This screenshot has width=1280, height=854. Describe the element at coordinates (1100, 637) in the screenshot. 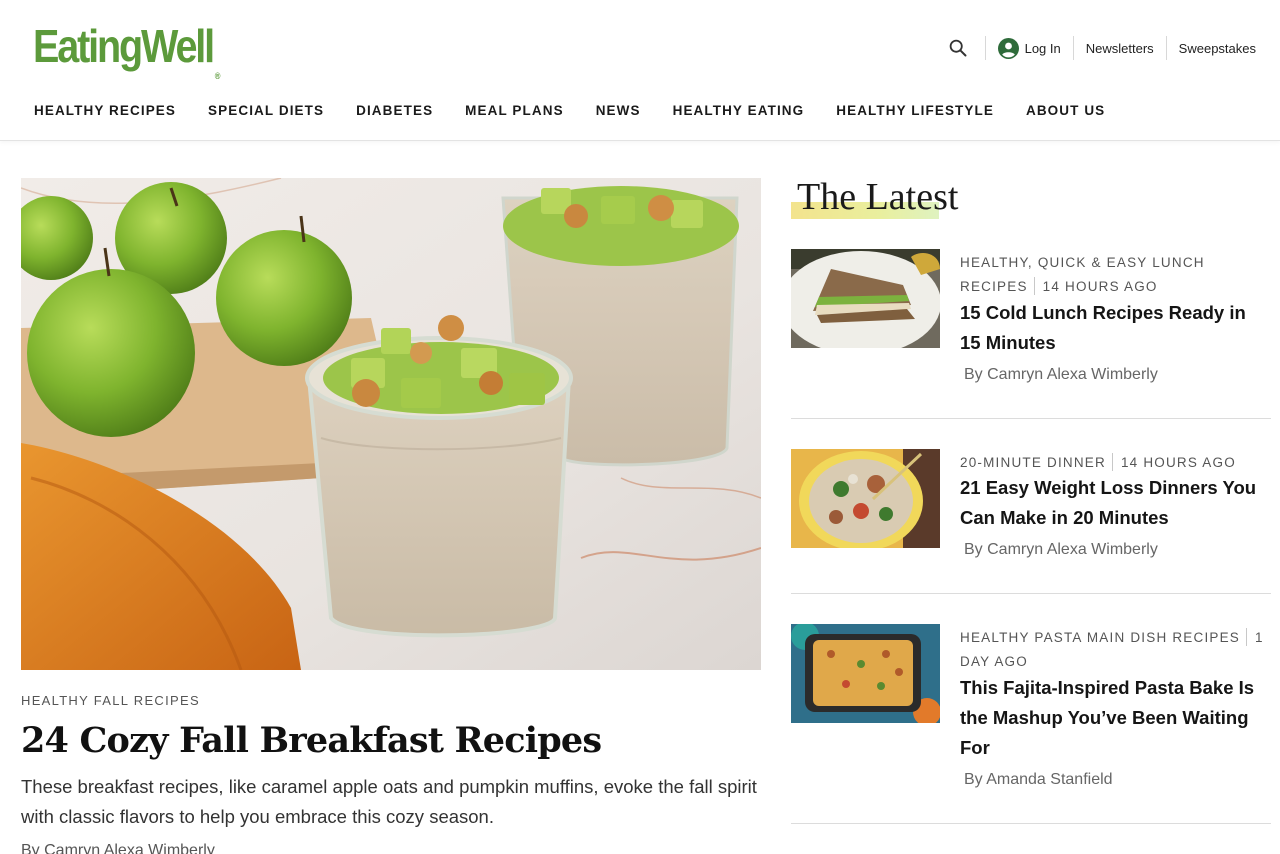

I see `article-category-link: HEALTHY PASTA MAIN DISH RECIPES` at that location.